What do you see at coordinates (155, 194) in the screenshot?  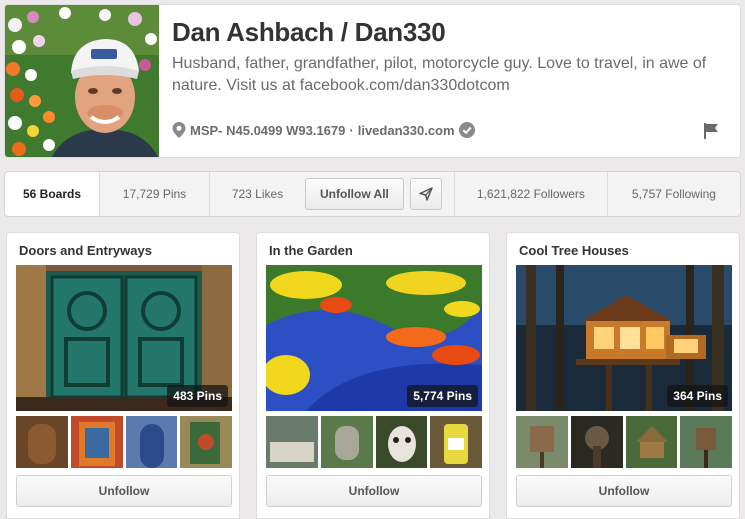 I see `tab-pins: 17,729 Pins` at bounding box center [155, 194].